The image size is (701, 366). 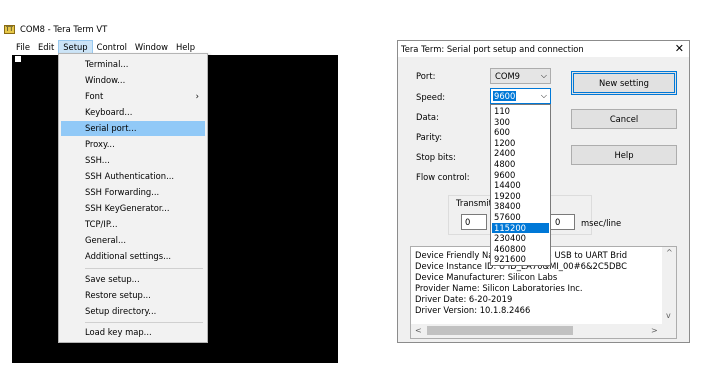 What do you see at coordinates (418, 330) in the screenshot?
I see `scroll-left-icon: <` at bounding box center [418, 330].